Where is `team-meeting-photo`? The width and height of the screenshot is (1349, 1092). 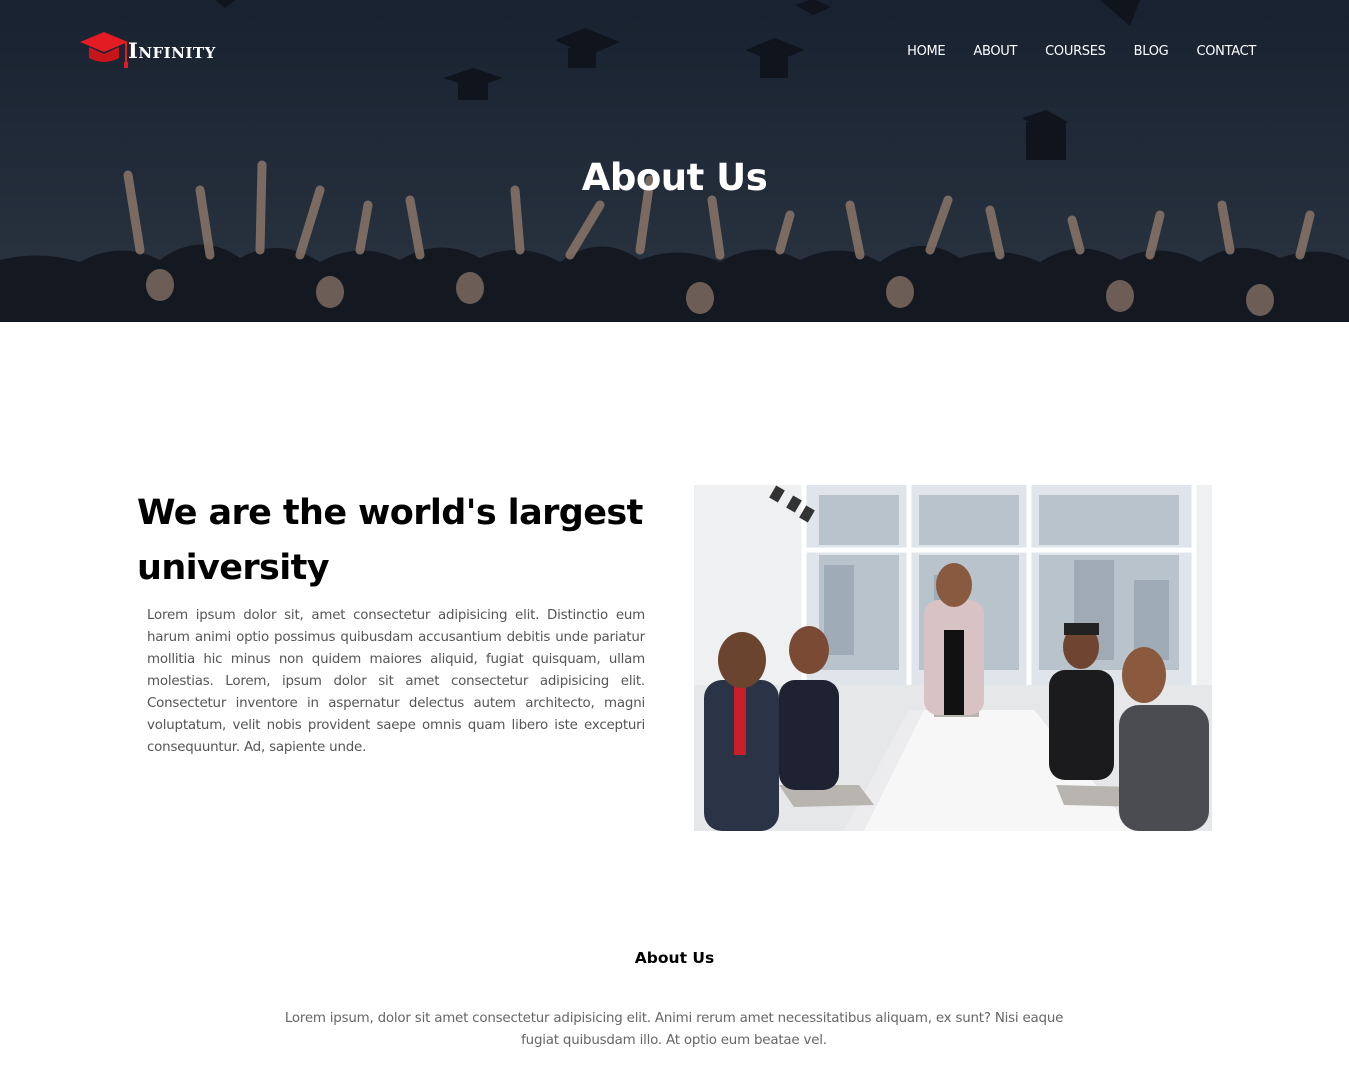
team-meeting-photo is located at coordinates (953, 658).